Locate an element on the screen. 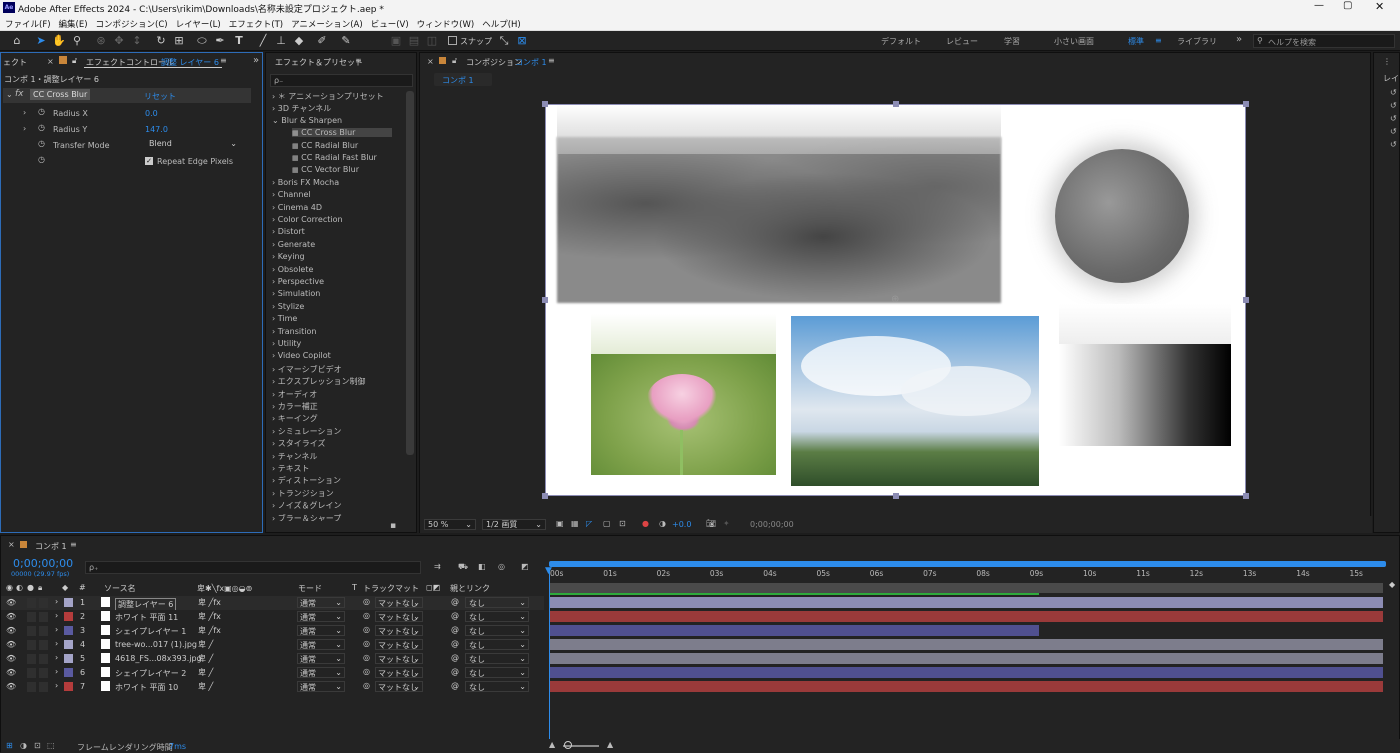 This screenshot has width=1400, height=753. effect-tab-left: ェクト is located at coordinates (15, 62).